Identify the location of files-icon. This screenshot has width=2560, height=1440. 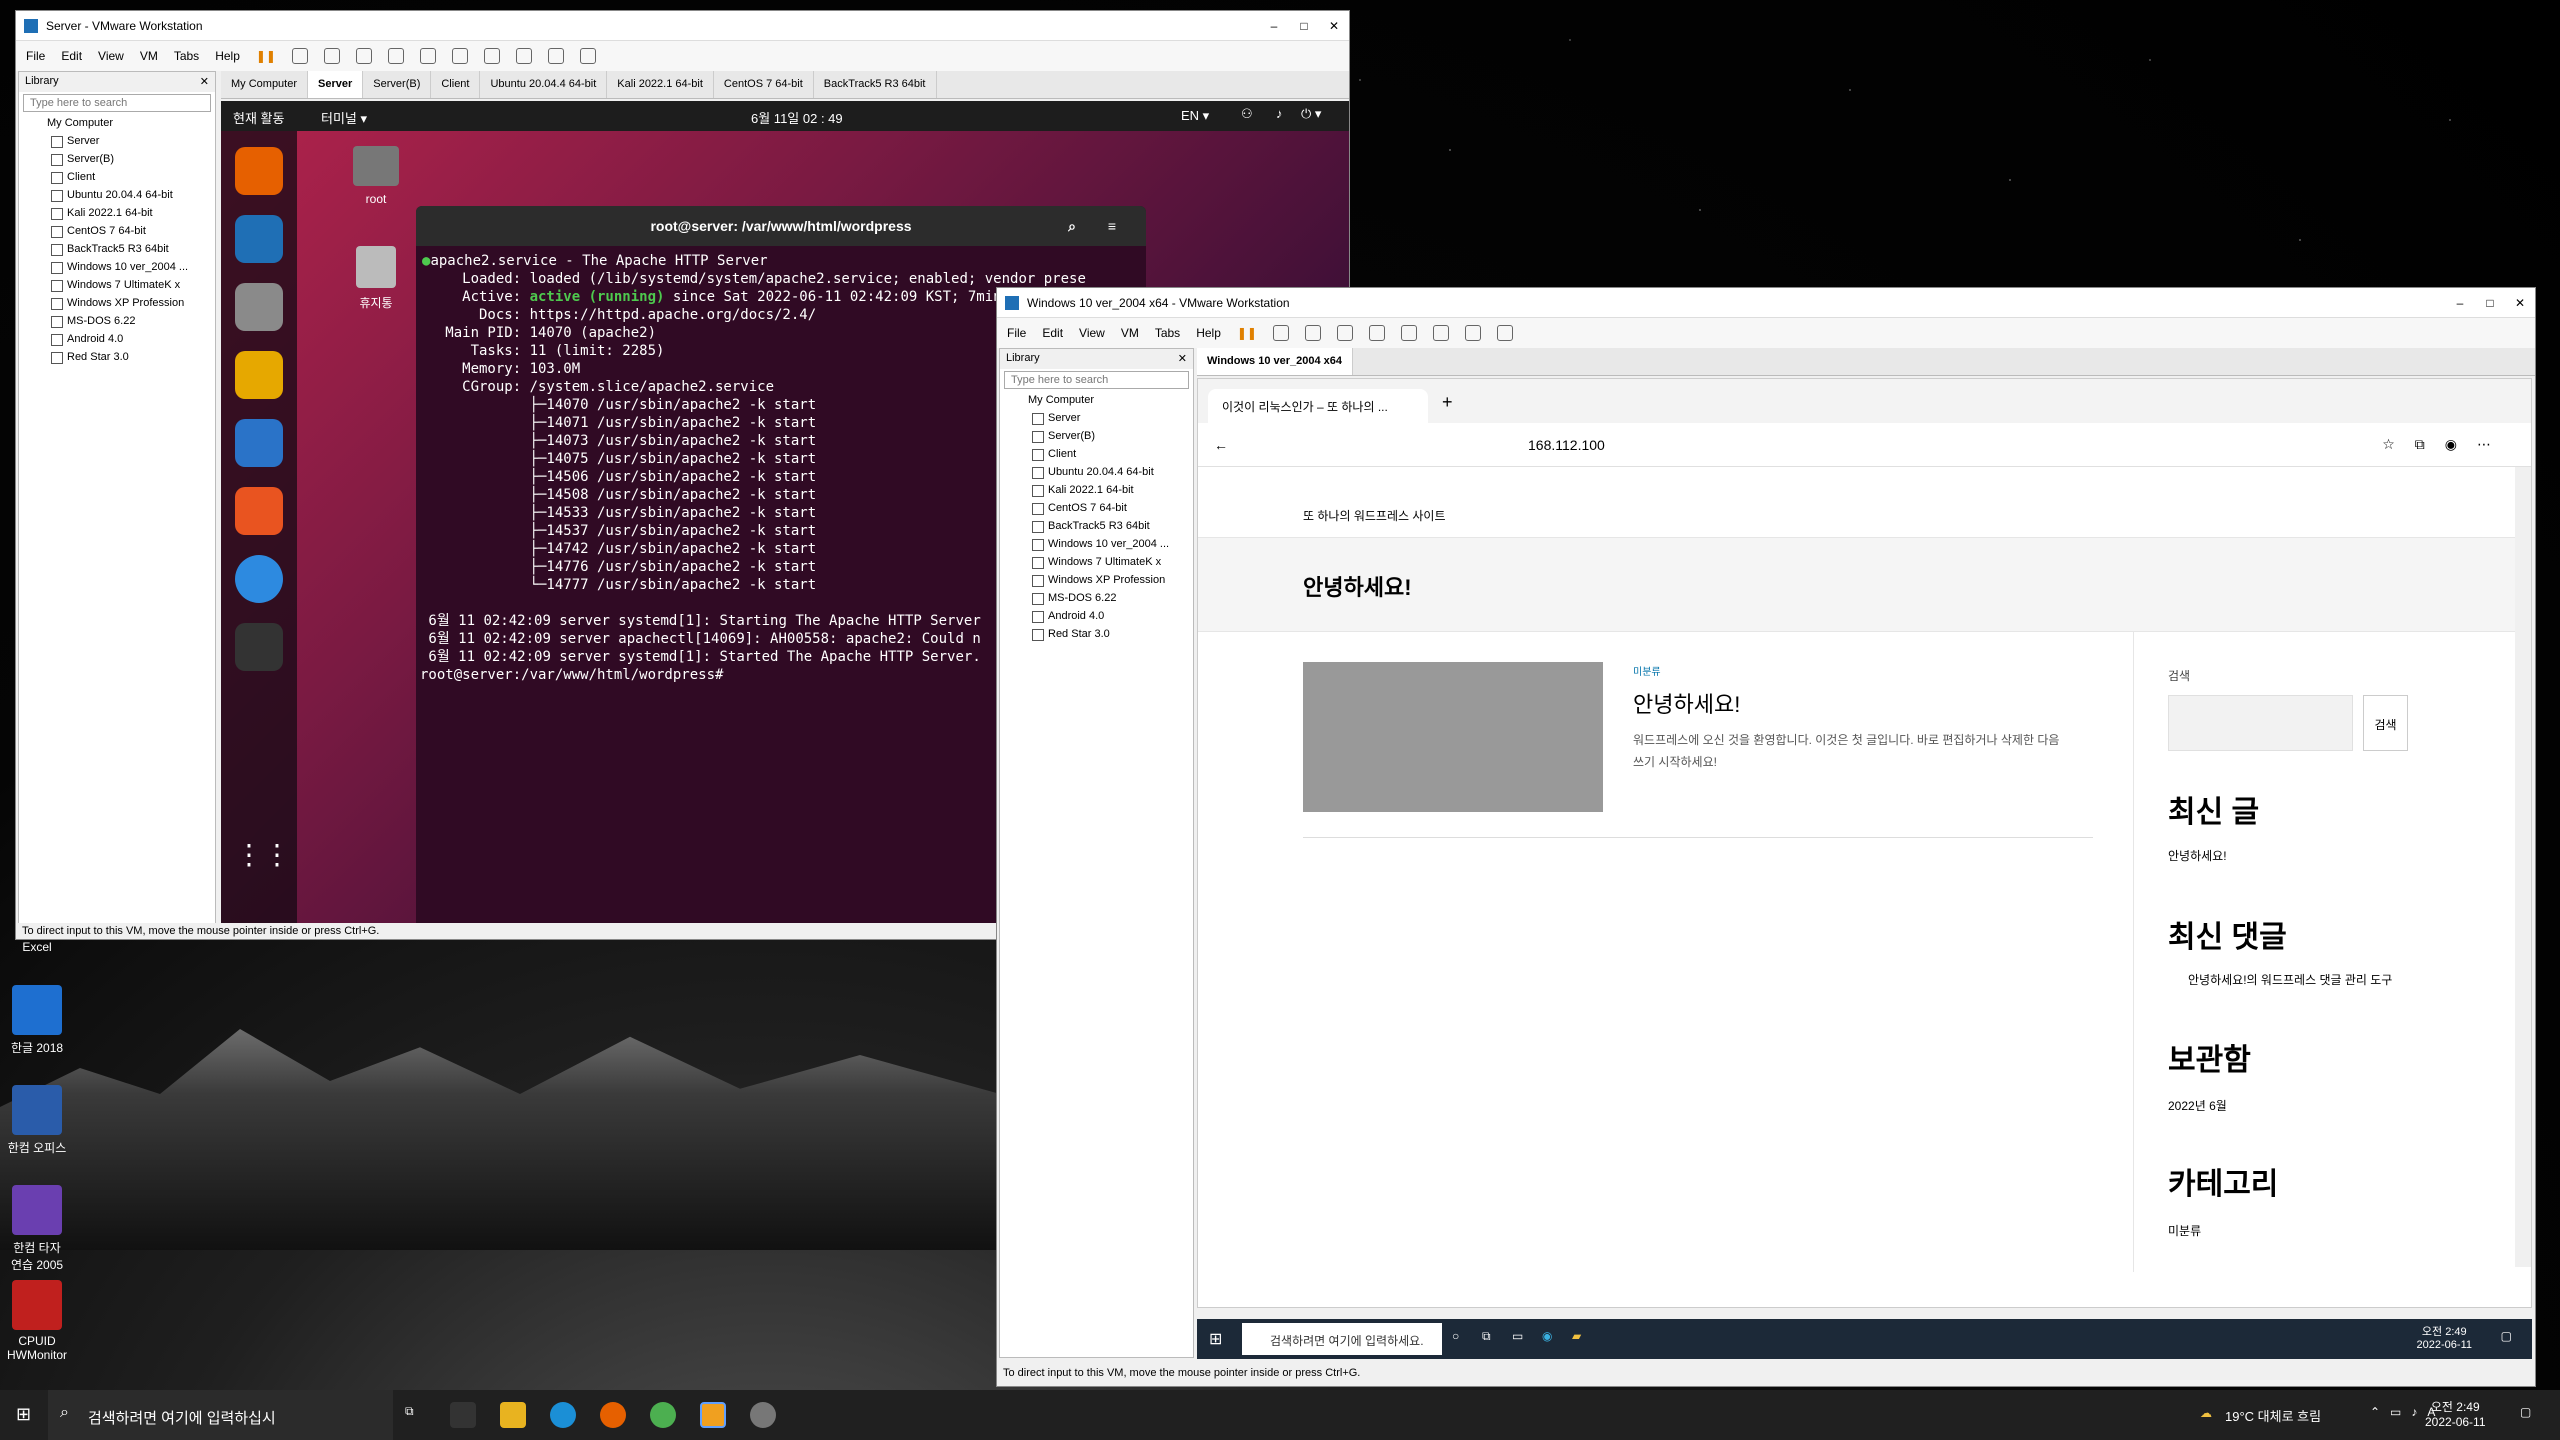
(259, 307).